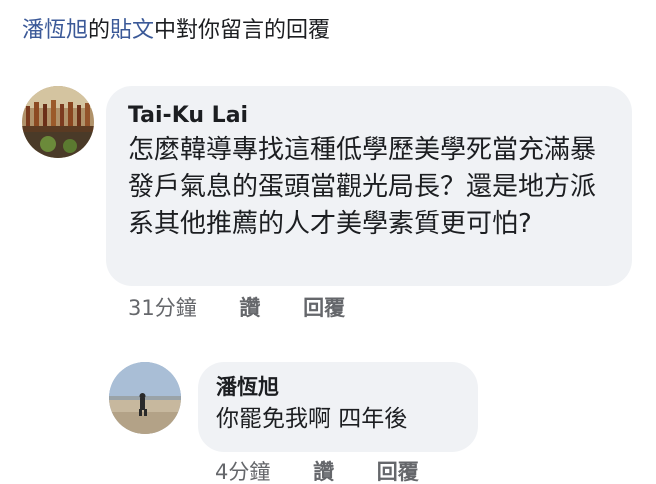 Image resolution: width=656 pixels, height=484 pixels. What do you see at coordinates (145, 398) in the screenshot?
I see `replier-avatar` at bounding box center [145, 398].